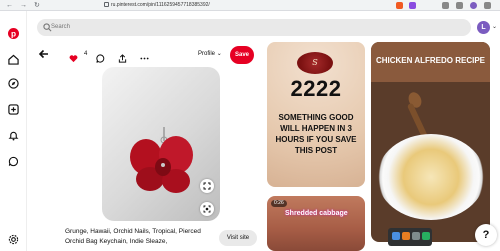 The width and height of the screenshot is (500, 251). Describe the element at coordinates (13, 160) in the screenshot. I see `messages-icon` at that location.